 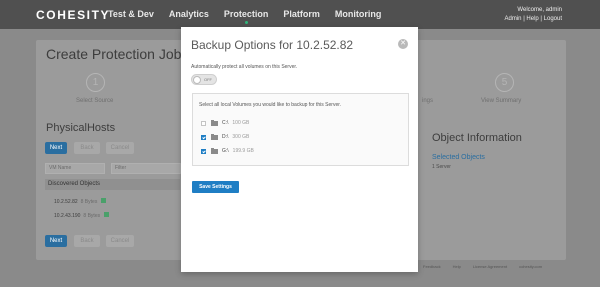 I want to click on modal-title: Backup Options for 10.2.52.82, so click(x=272, y=45).